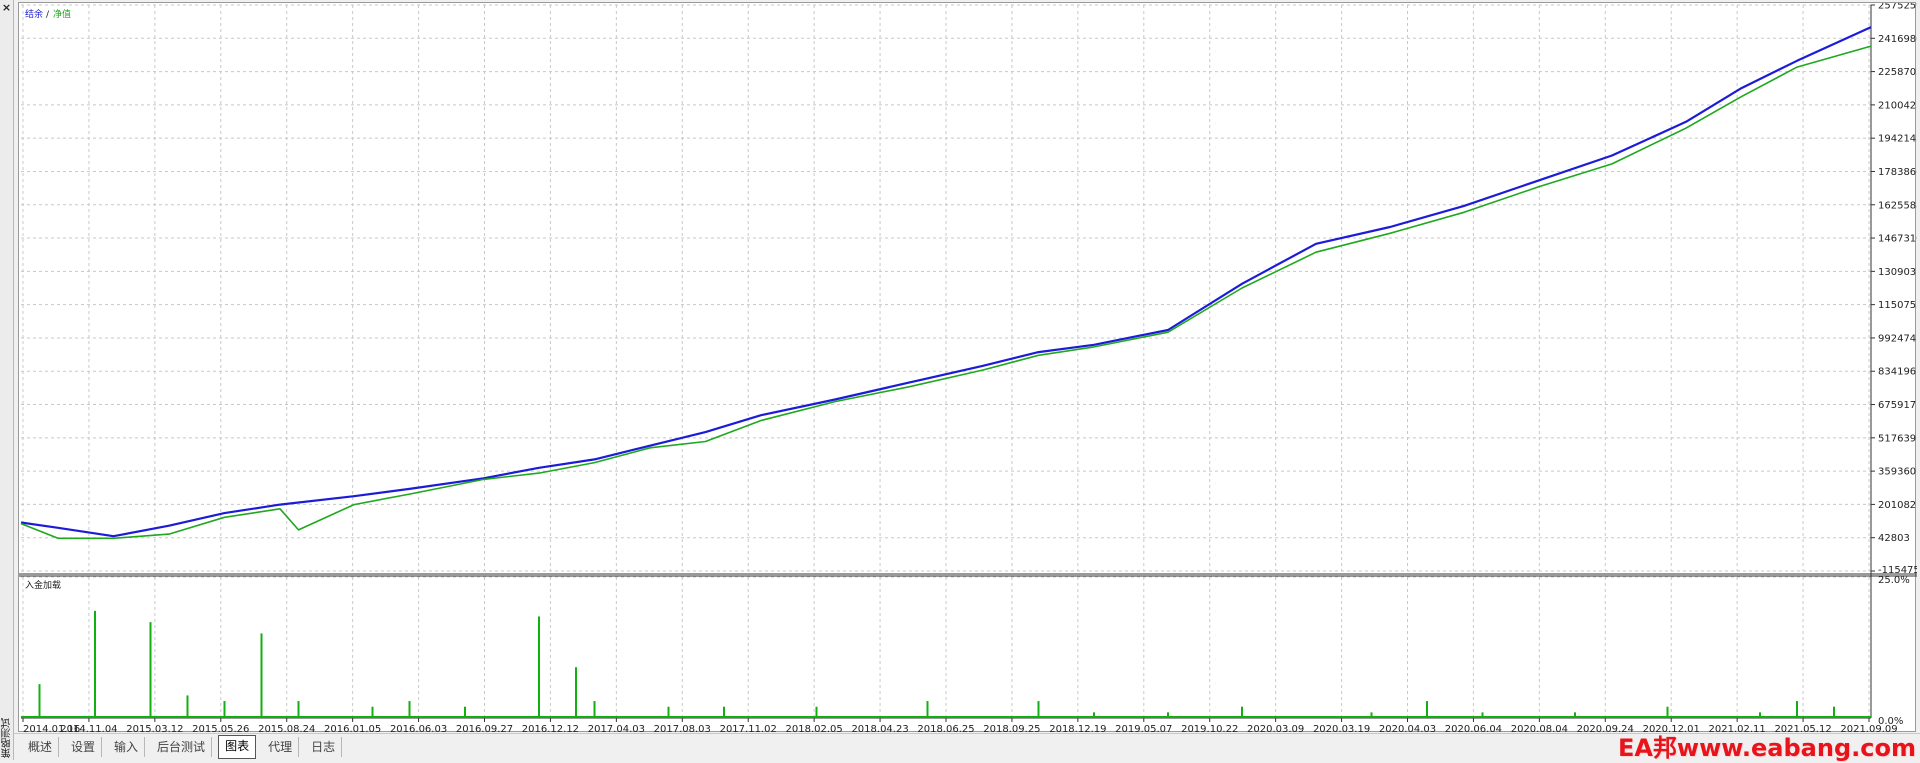 Image resolution: width=1920 pixels, height=763 pixels. Describe the element at coordinates (1897, 139) in the screenshot. I see `y-tick-label: 1942145` at that location.